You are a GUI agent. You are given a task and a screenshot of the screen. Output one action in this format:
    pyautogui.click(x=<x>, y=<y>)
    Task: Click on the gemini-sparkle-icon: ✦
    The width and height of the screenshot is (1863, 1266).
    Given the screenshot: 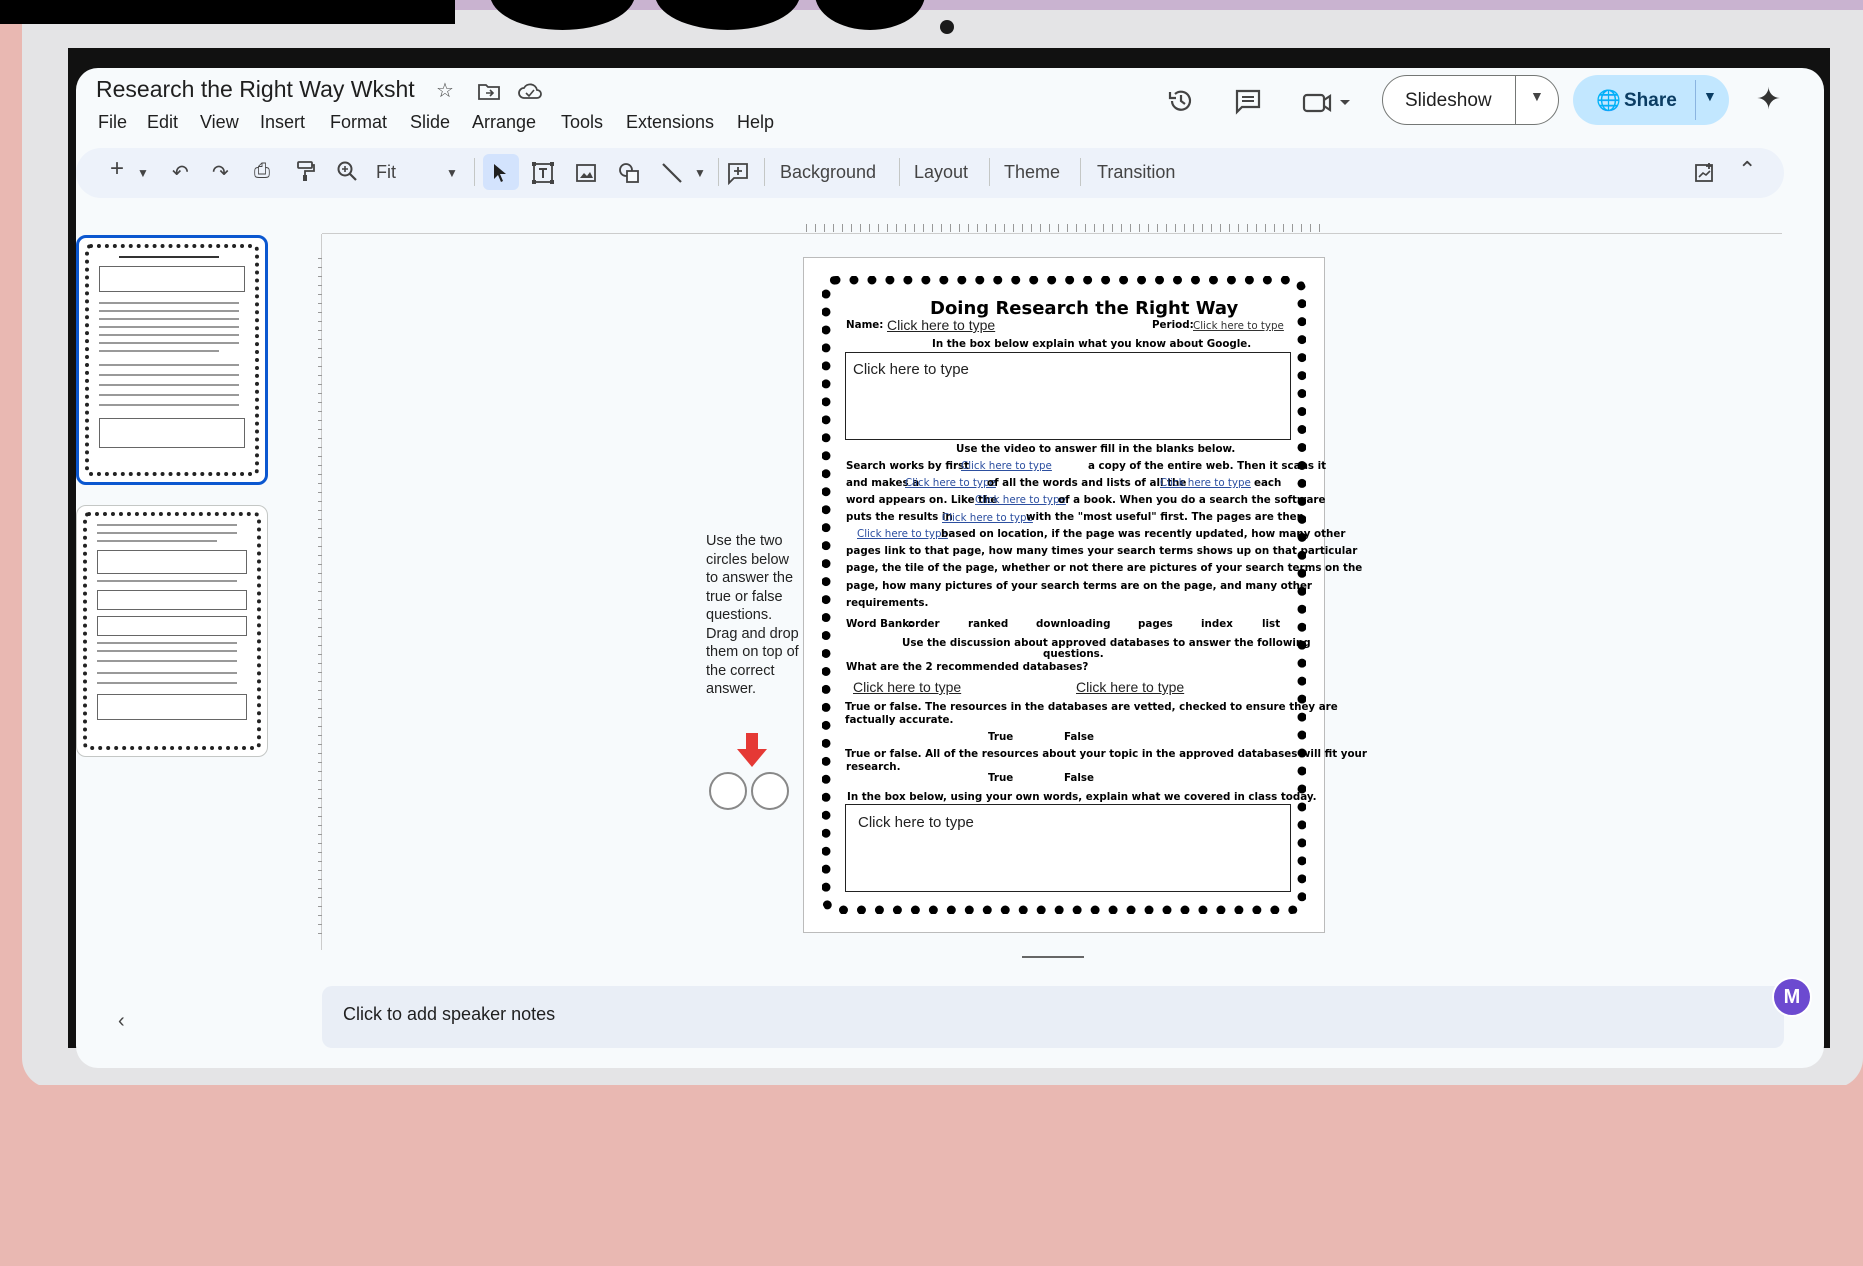 What is the action you would take?
    pyautogui.click(x=1768, y=99)
    